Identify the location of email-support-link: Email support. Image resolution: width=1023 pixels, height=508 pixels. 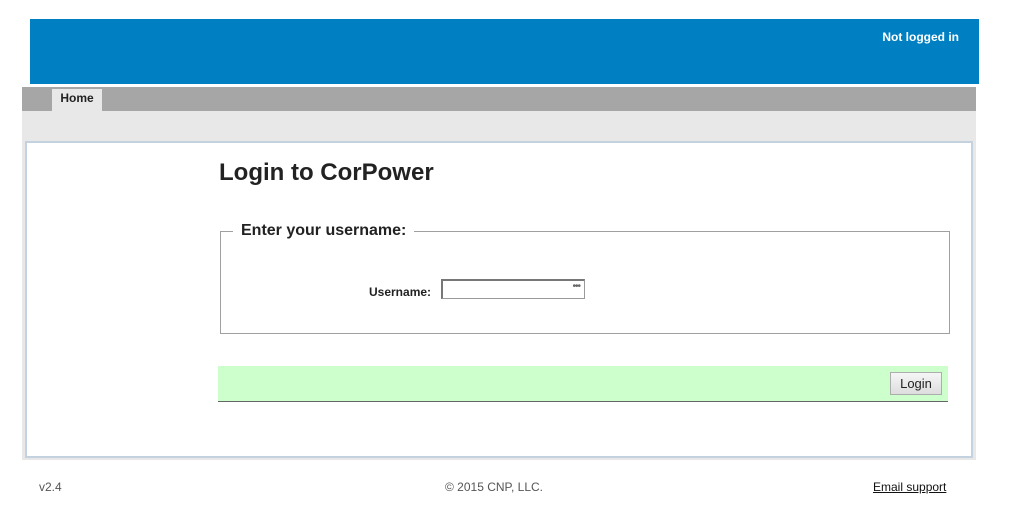
(909, 487).